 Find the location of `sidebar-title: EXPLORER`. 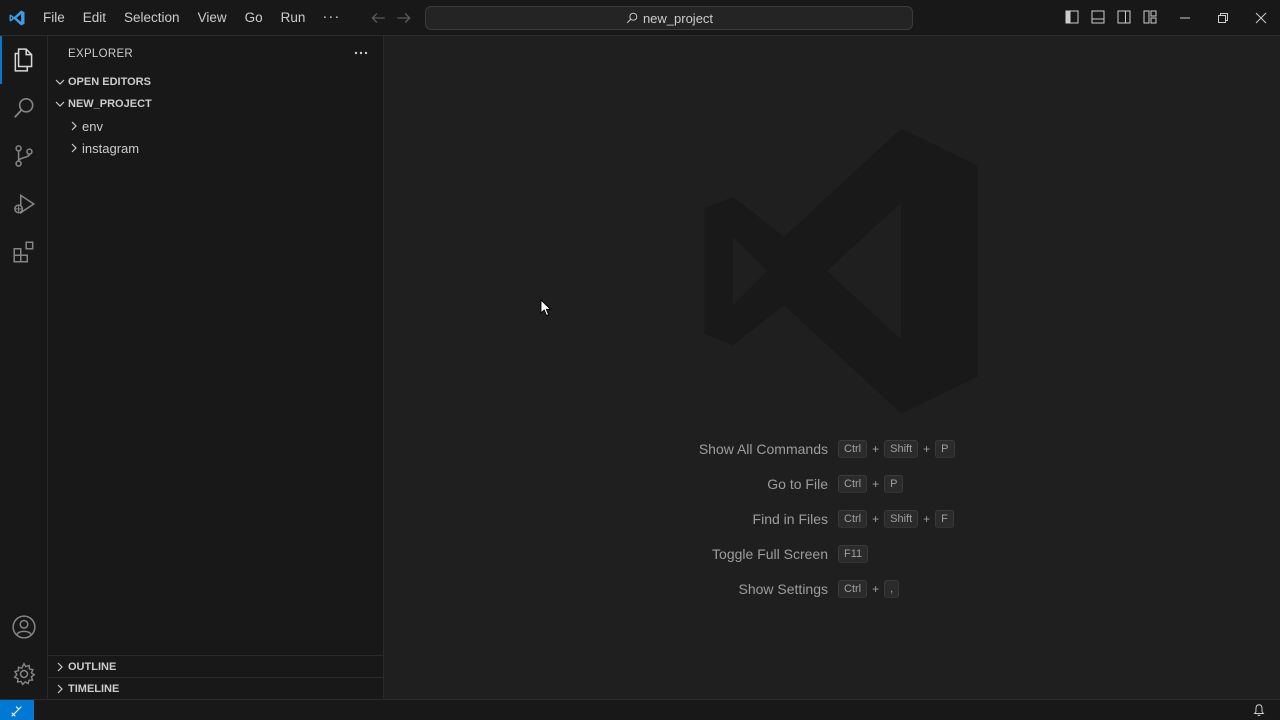

sidebar-title: EXPLORER is located at coordinates (101, 53).